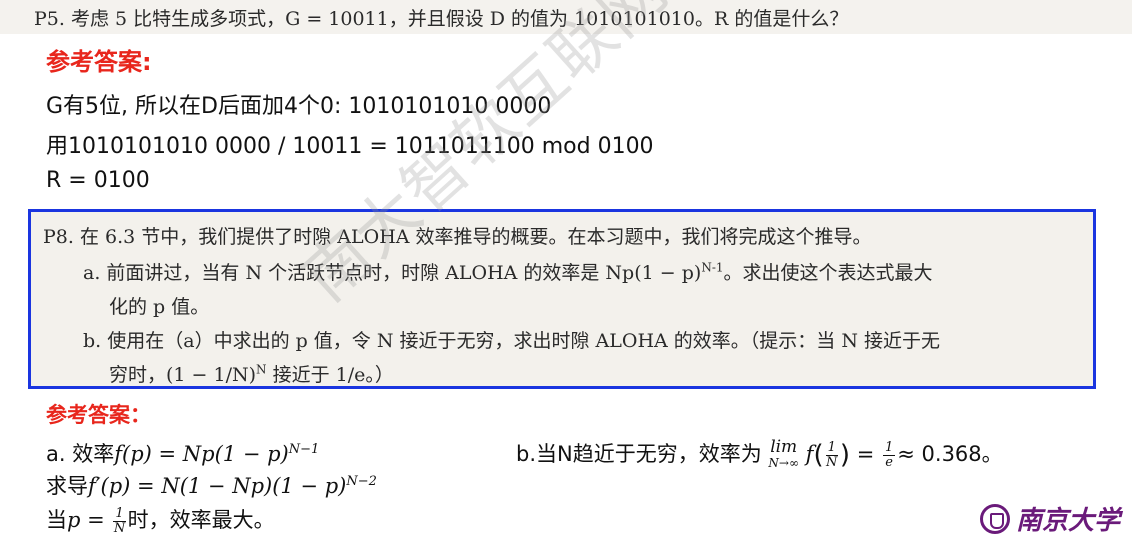 The image size is (1132, 542). Describe the element at coordinates (56, 520) in the screenshot. I see `max-prefix: 当` at that location.